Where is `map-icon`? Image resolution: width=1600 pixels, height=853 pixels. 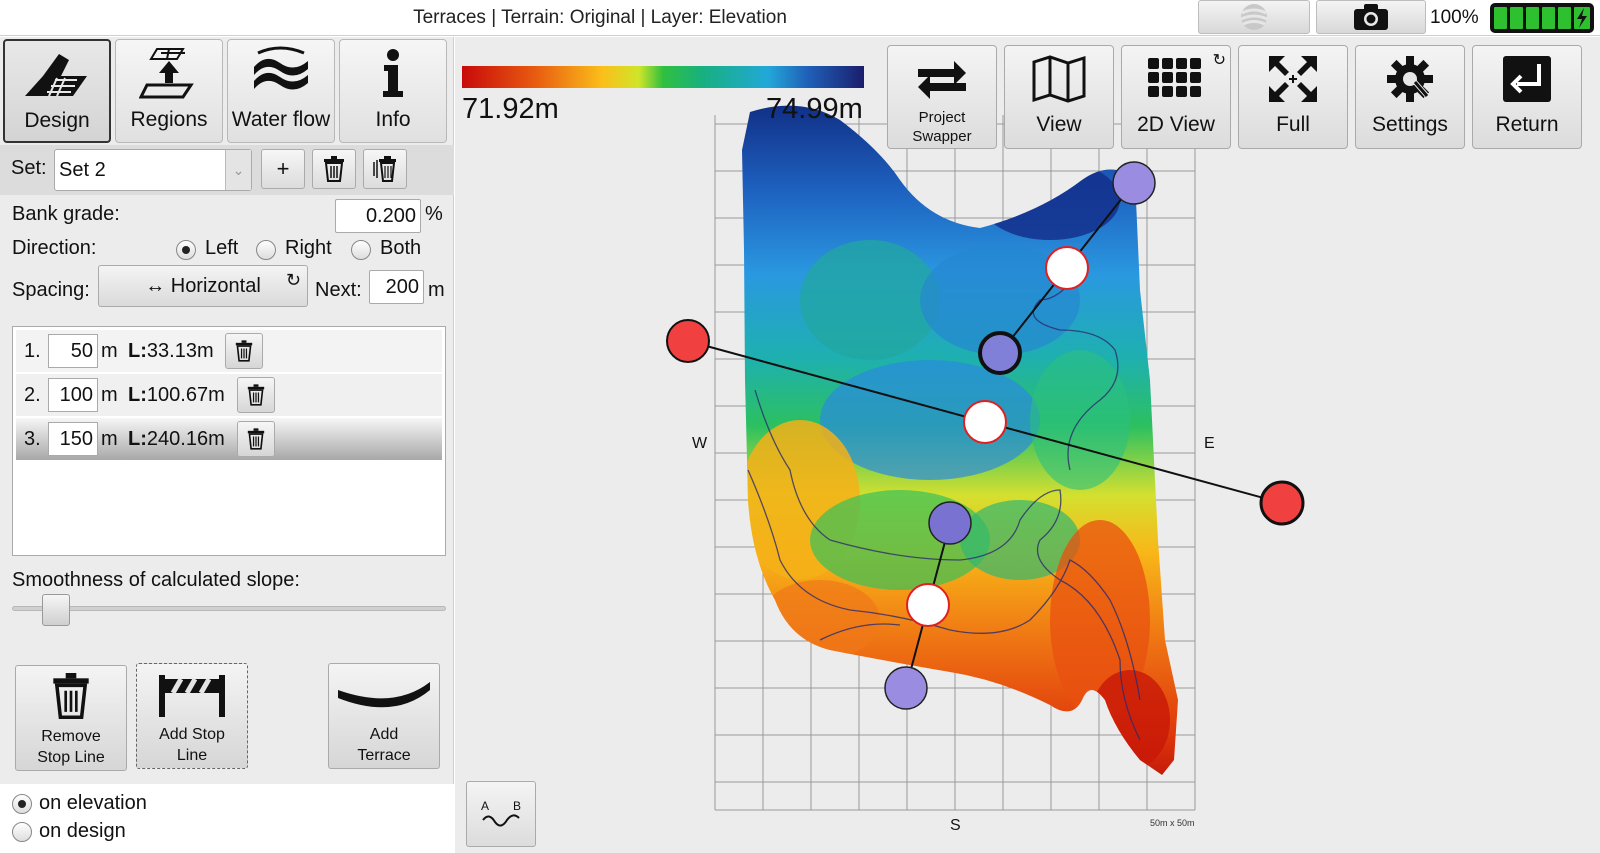 map-icon is located at coordinates (1059, 79).